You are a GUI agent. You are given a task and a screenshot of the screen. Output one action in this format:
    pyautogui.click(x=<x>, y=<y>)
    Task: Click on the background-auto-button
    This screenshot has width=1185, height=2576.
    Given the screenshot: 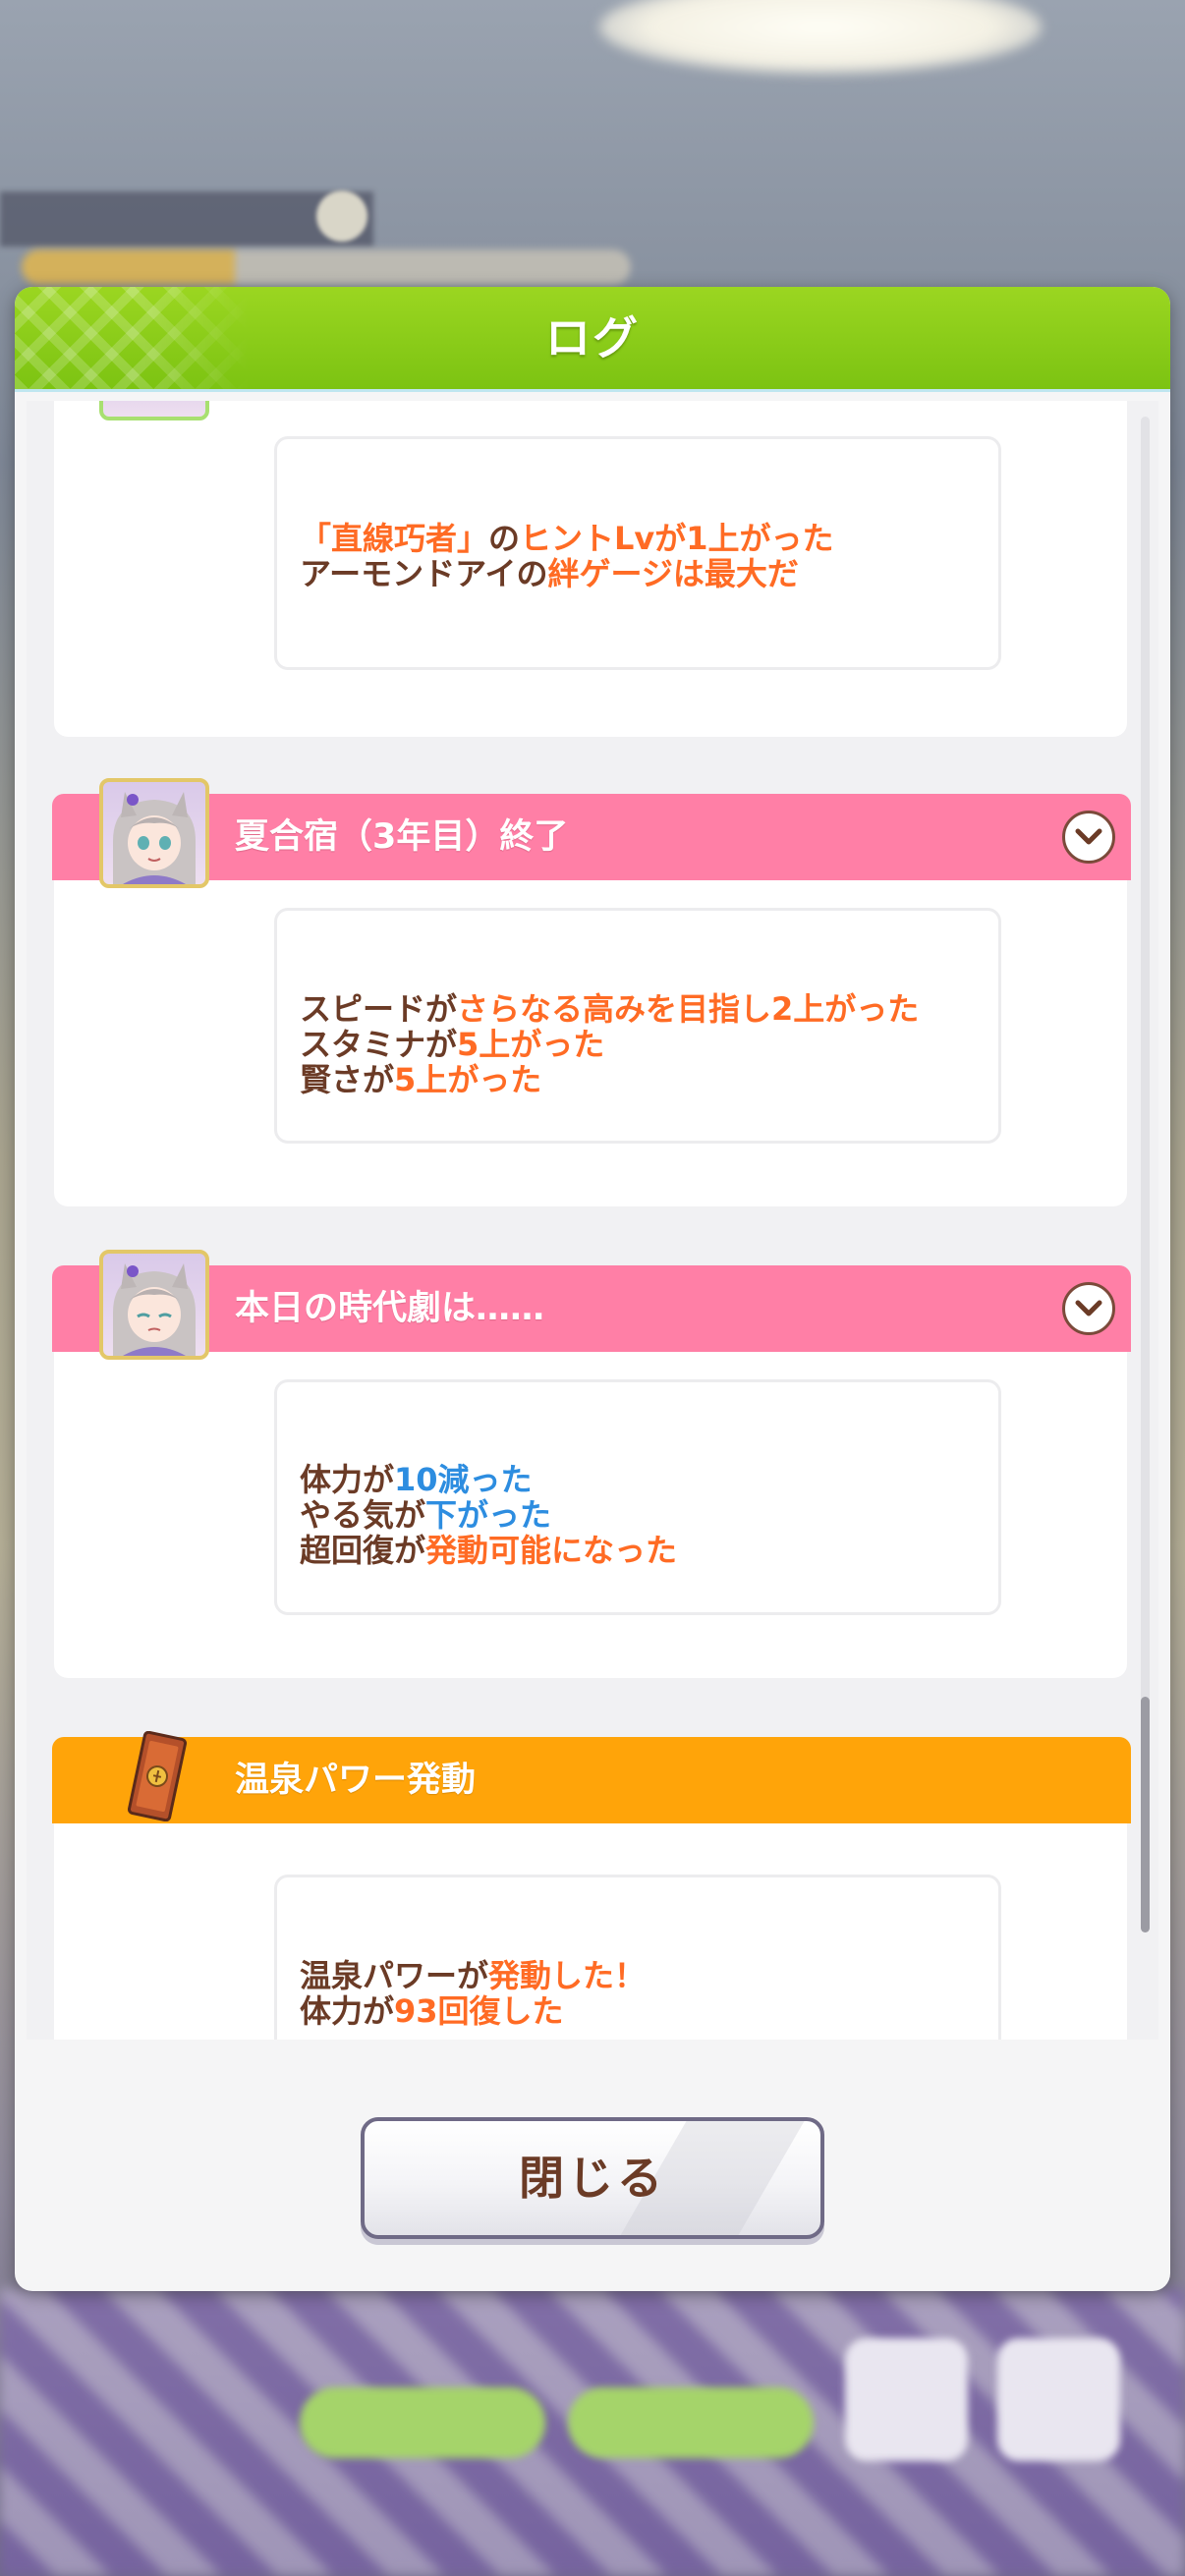 What is the action you would take?
    pyautogui.click(x=691, y=2422)
    